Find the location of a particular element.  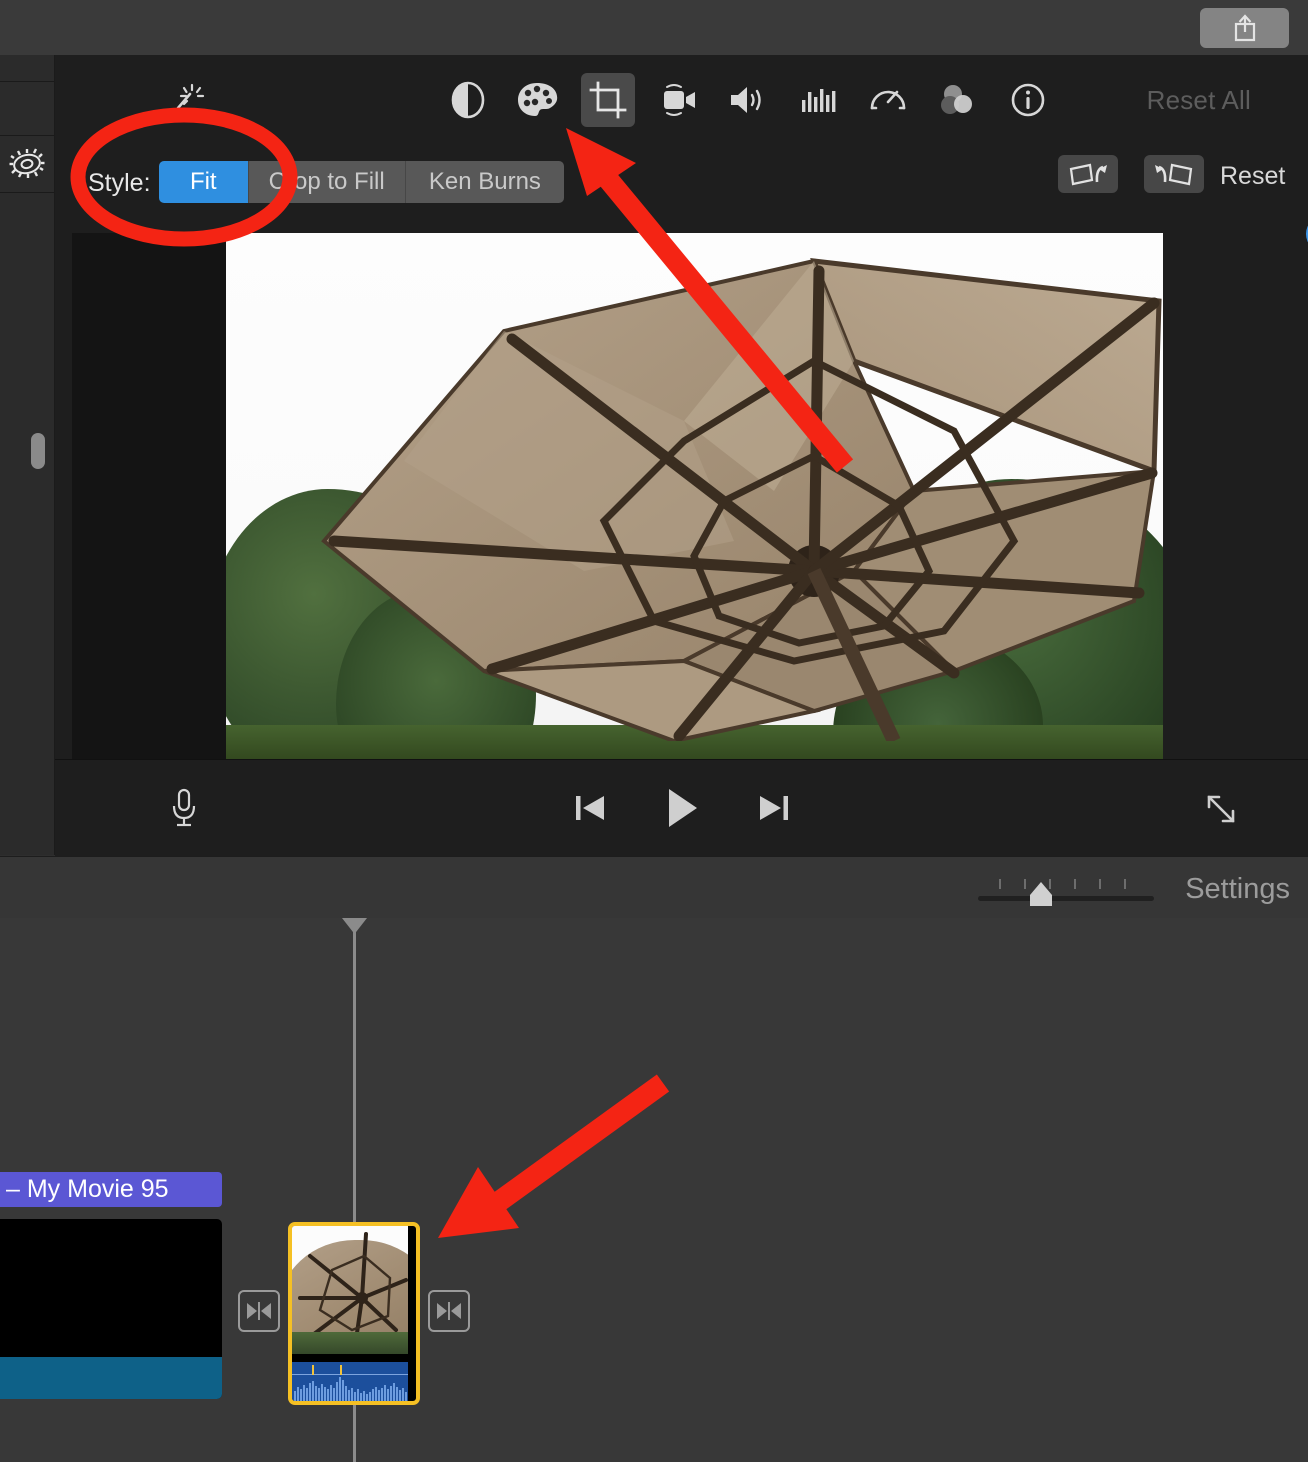

stabilization-button is located at coordinates (678, 100).